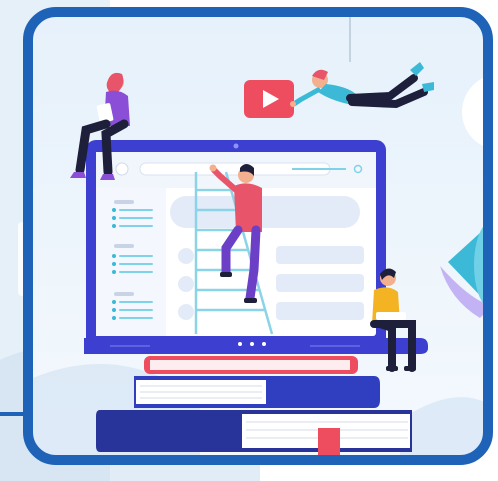 The height and width of the screenshot is (481, 498). What do you see at coordinates (265, 212) in the screenshot?
I see `screen-search-bar` at bounding box center [265, 212].